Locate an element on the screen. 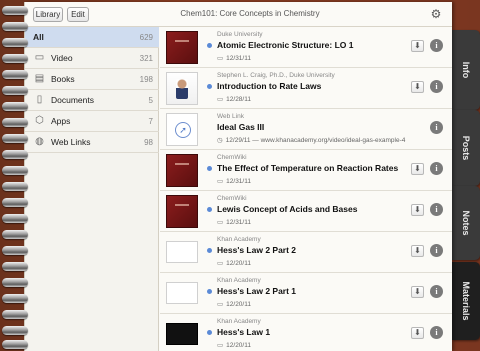  tab-info: Info is located at coordinates (466, 70).